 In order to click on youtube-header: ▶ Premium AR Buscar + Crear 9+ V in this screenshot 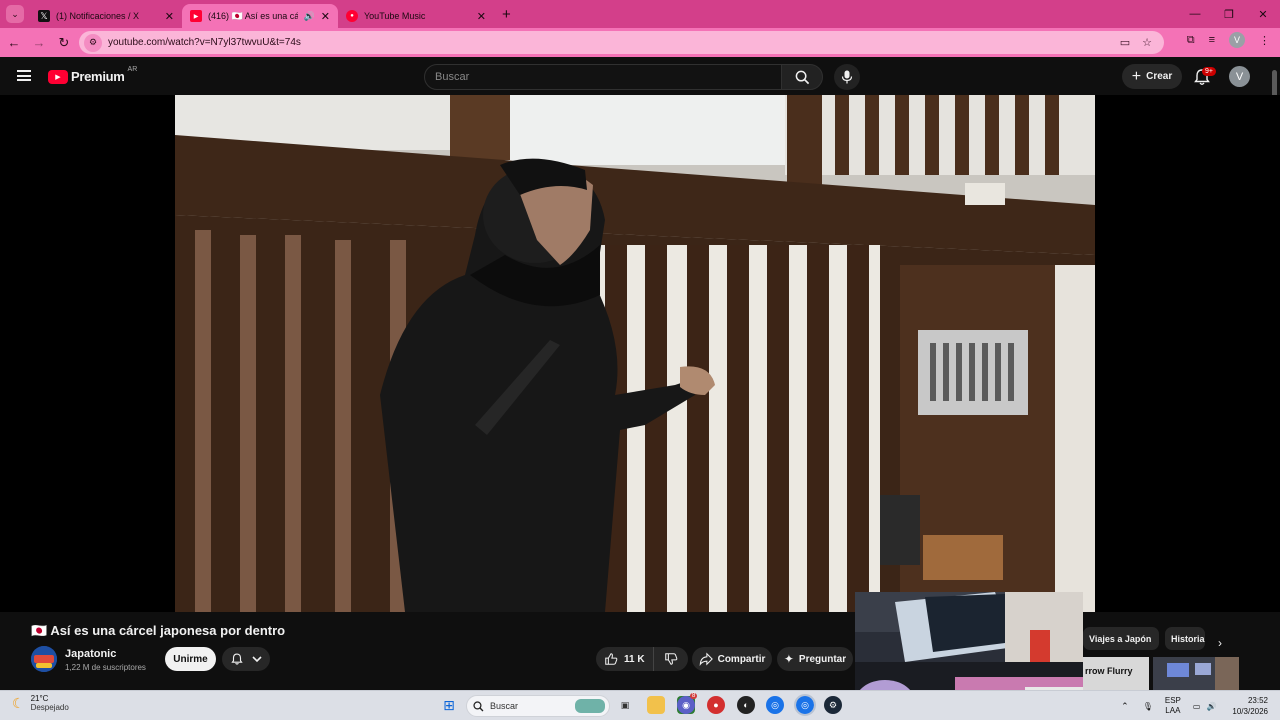, I will do `click(640, 76)`.